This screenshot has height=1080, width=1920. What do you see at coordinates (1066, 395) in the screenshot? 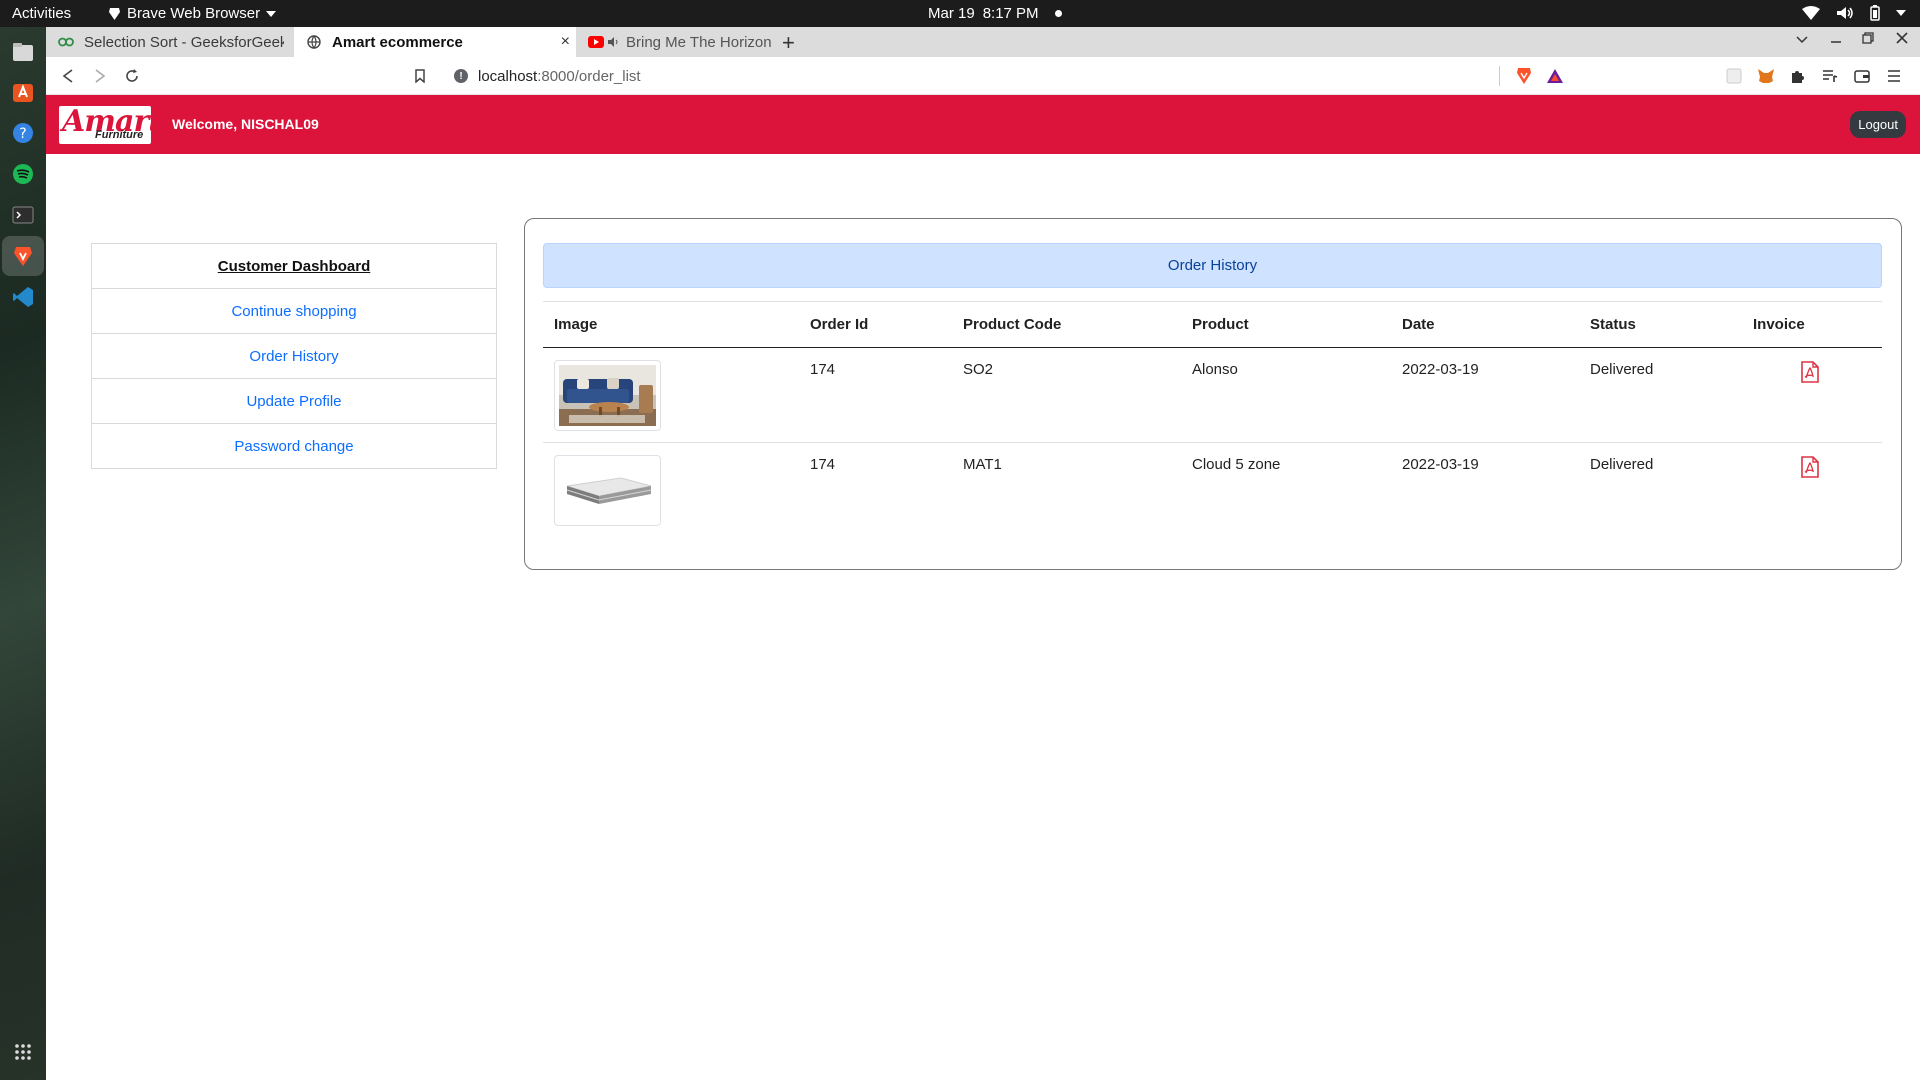
I see `cell-product-code: SO2` at bounding box center [1066, 395].